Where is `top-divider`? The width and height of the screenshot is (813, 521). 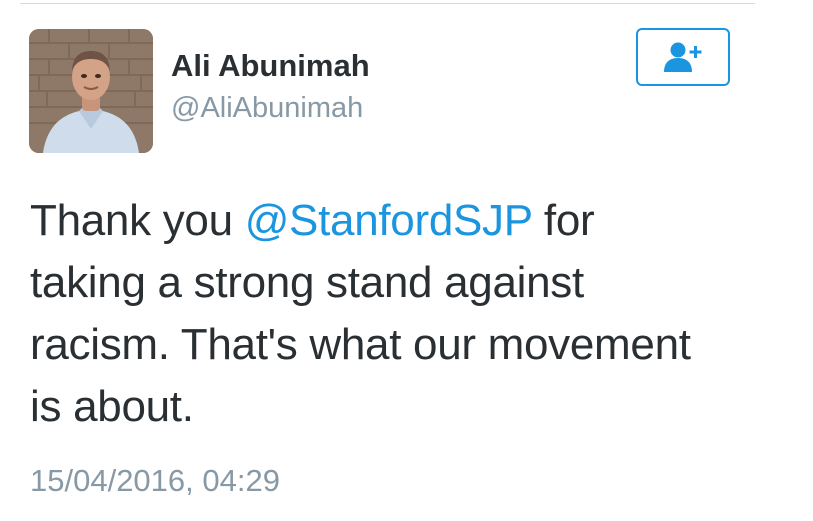 top-divider is located at coordinates (387, 3).